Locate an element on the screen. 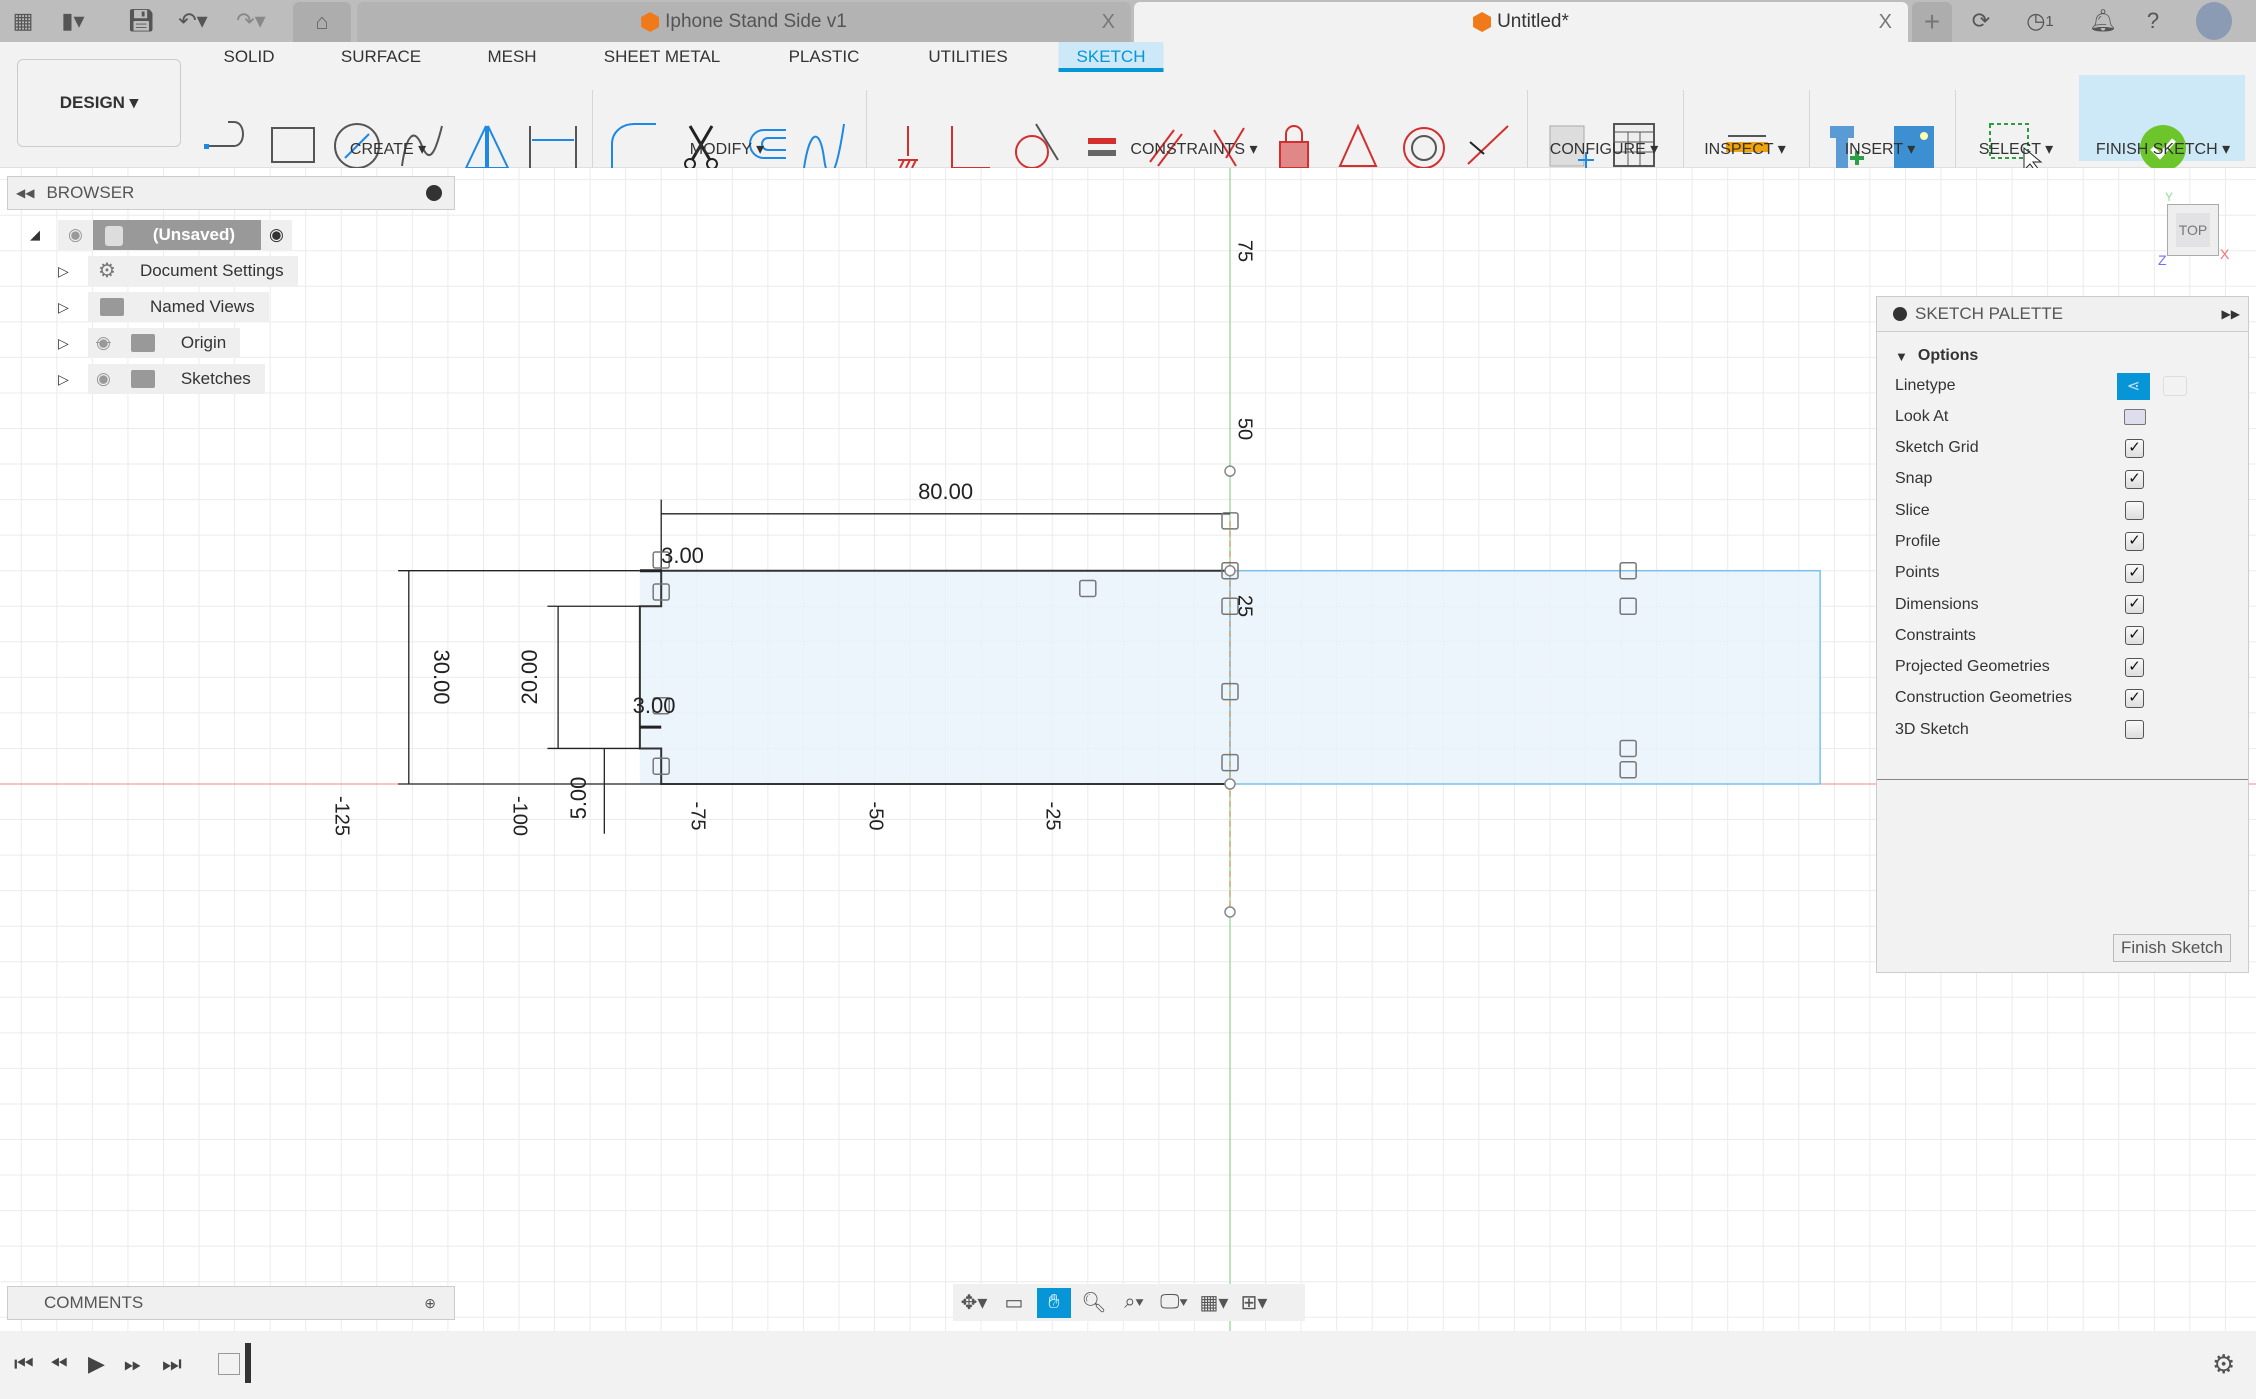 The image size is (2256, 1399). browser-panel-header: ◀◀ BROWSER is located at coordinates (231, 193).